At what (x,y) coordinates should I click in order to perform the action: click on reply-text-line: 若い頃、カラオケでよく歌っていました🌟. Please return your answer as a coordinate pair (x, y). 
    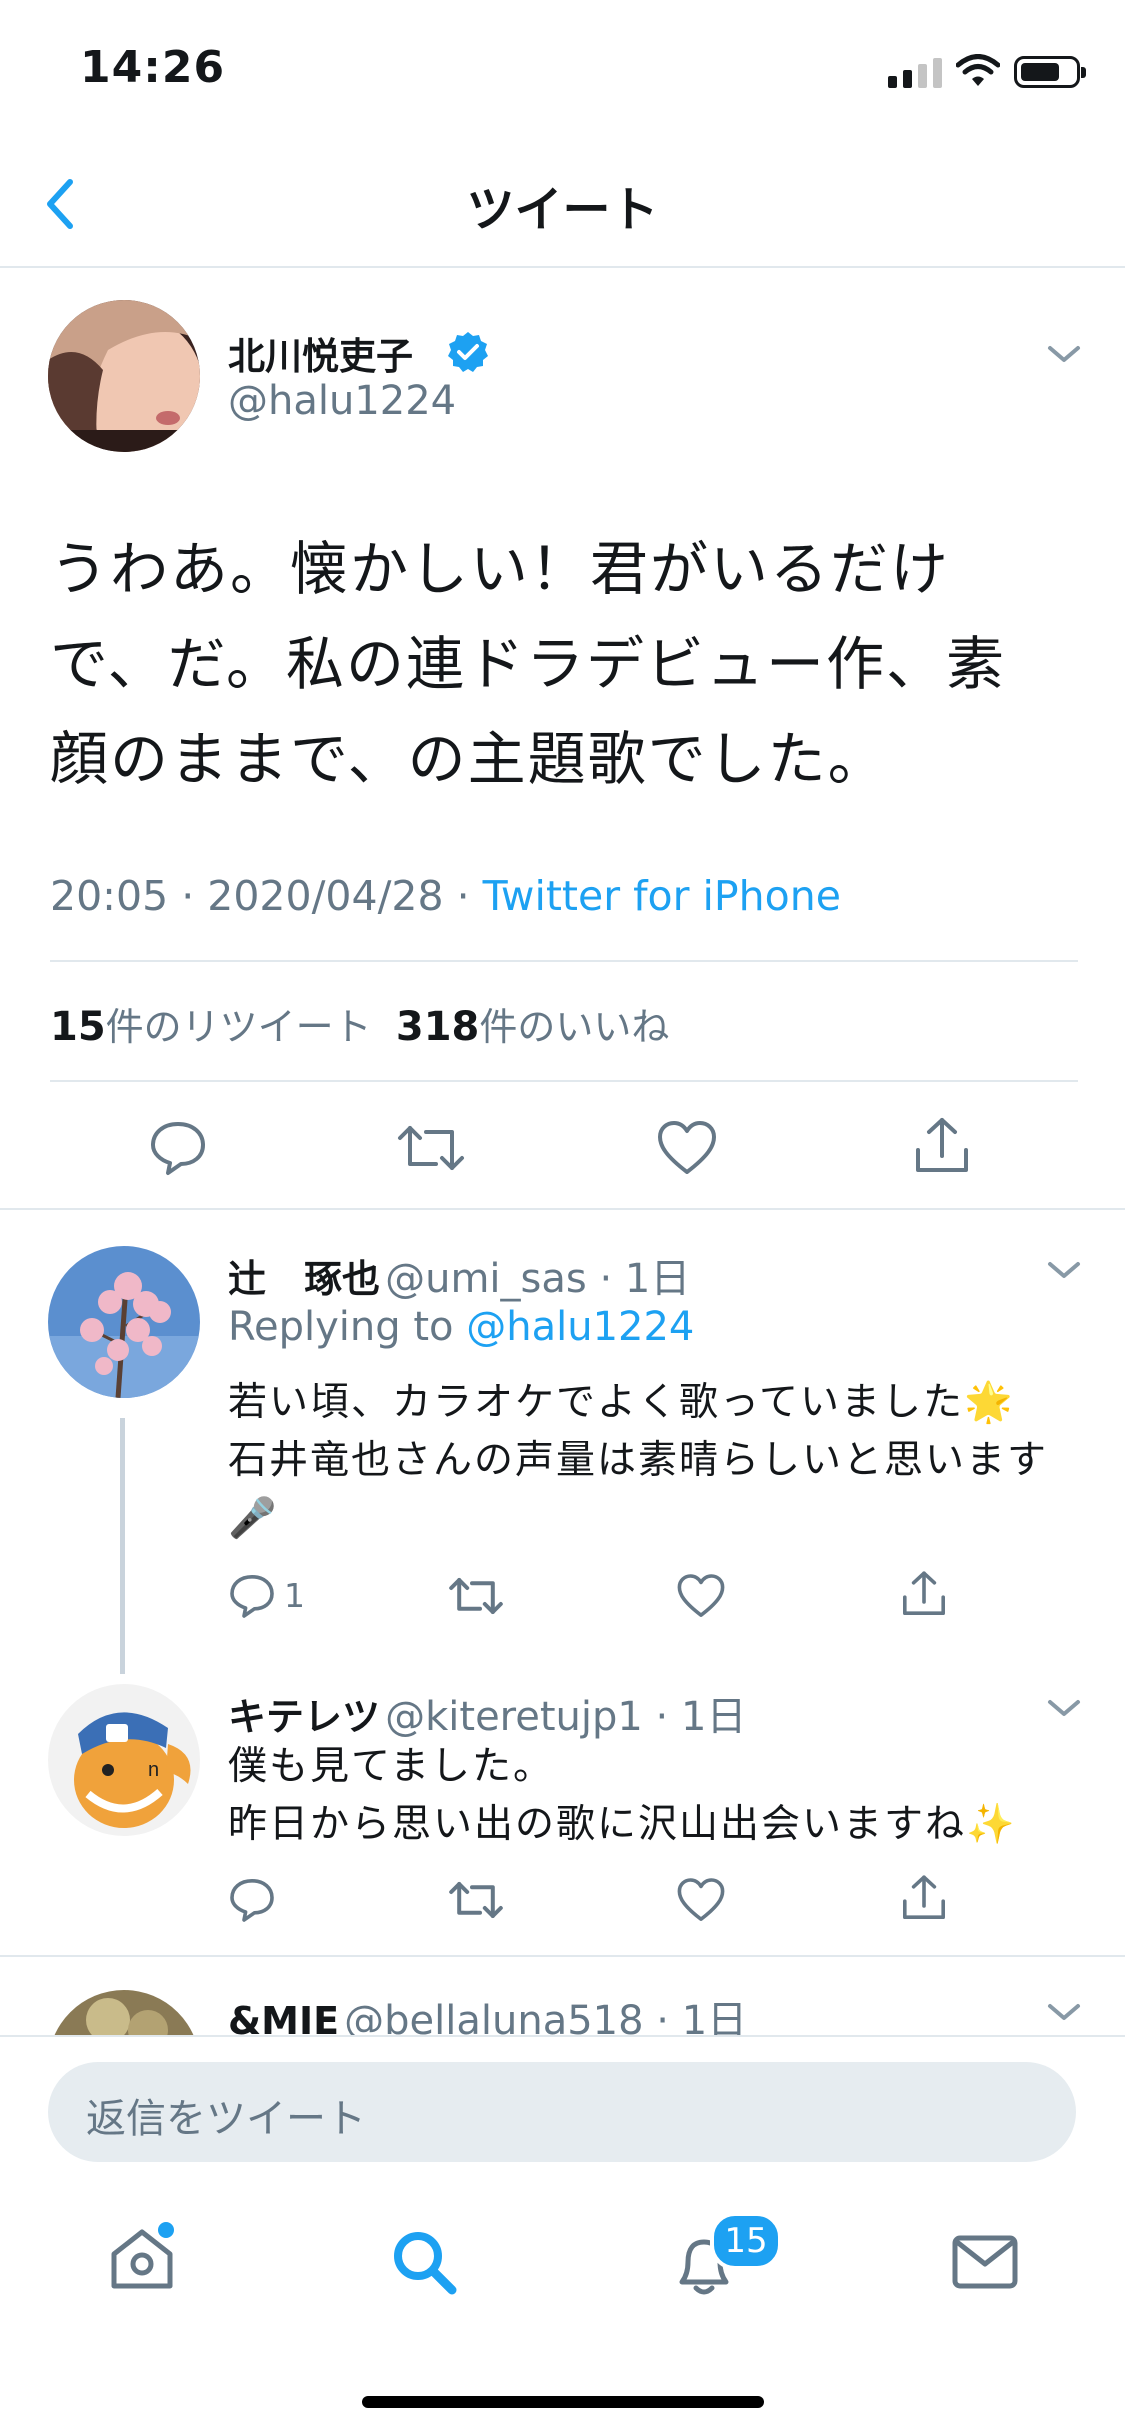
    Looking at the image, I should click on (621, 1402).